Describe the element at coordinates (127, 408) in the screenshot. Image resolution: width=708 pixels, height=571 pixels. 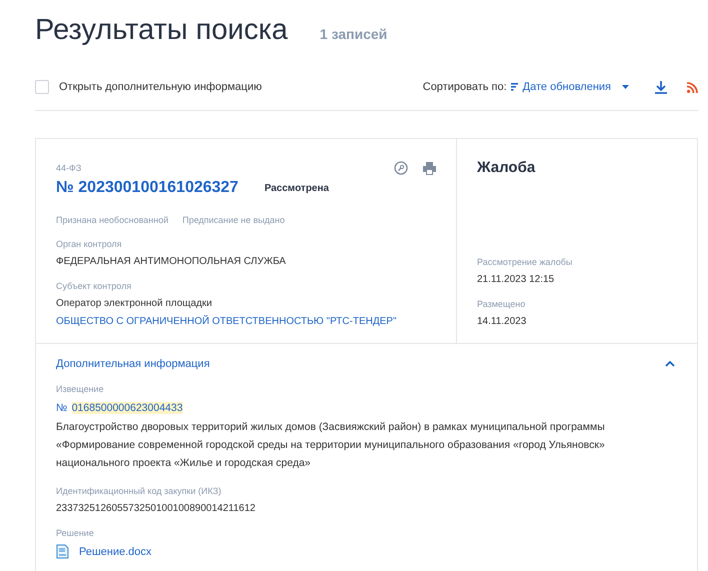
I see `notice-number: 0168500000623004433` at that location.